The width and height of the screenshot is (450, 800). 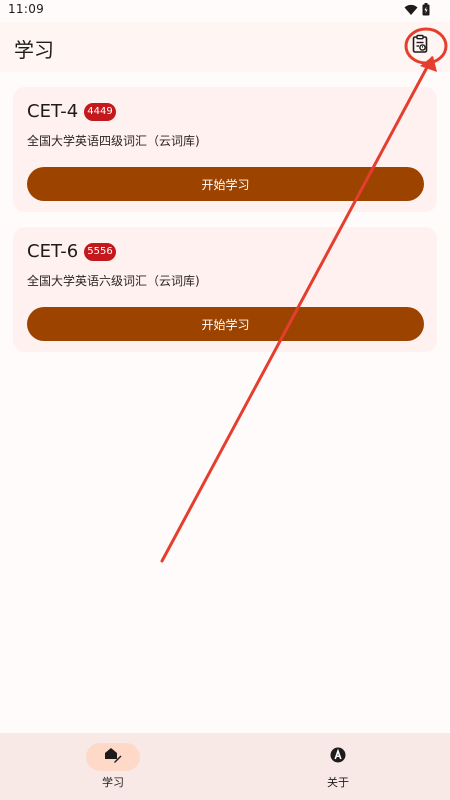 I want to click on clipboard-button, so click(x=420, y=46).